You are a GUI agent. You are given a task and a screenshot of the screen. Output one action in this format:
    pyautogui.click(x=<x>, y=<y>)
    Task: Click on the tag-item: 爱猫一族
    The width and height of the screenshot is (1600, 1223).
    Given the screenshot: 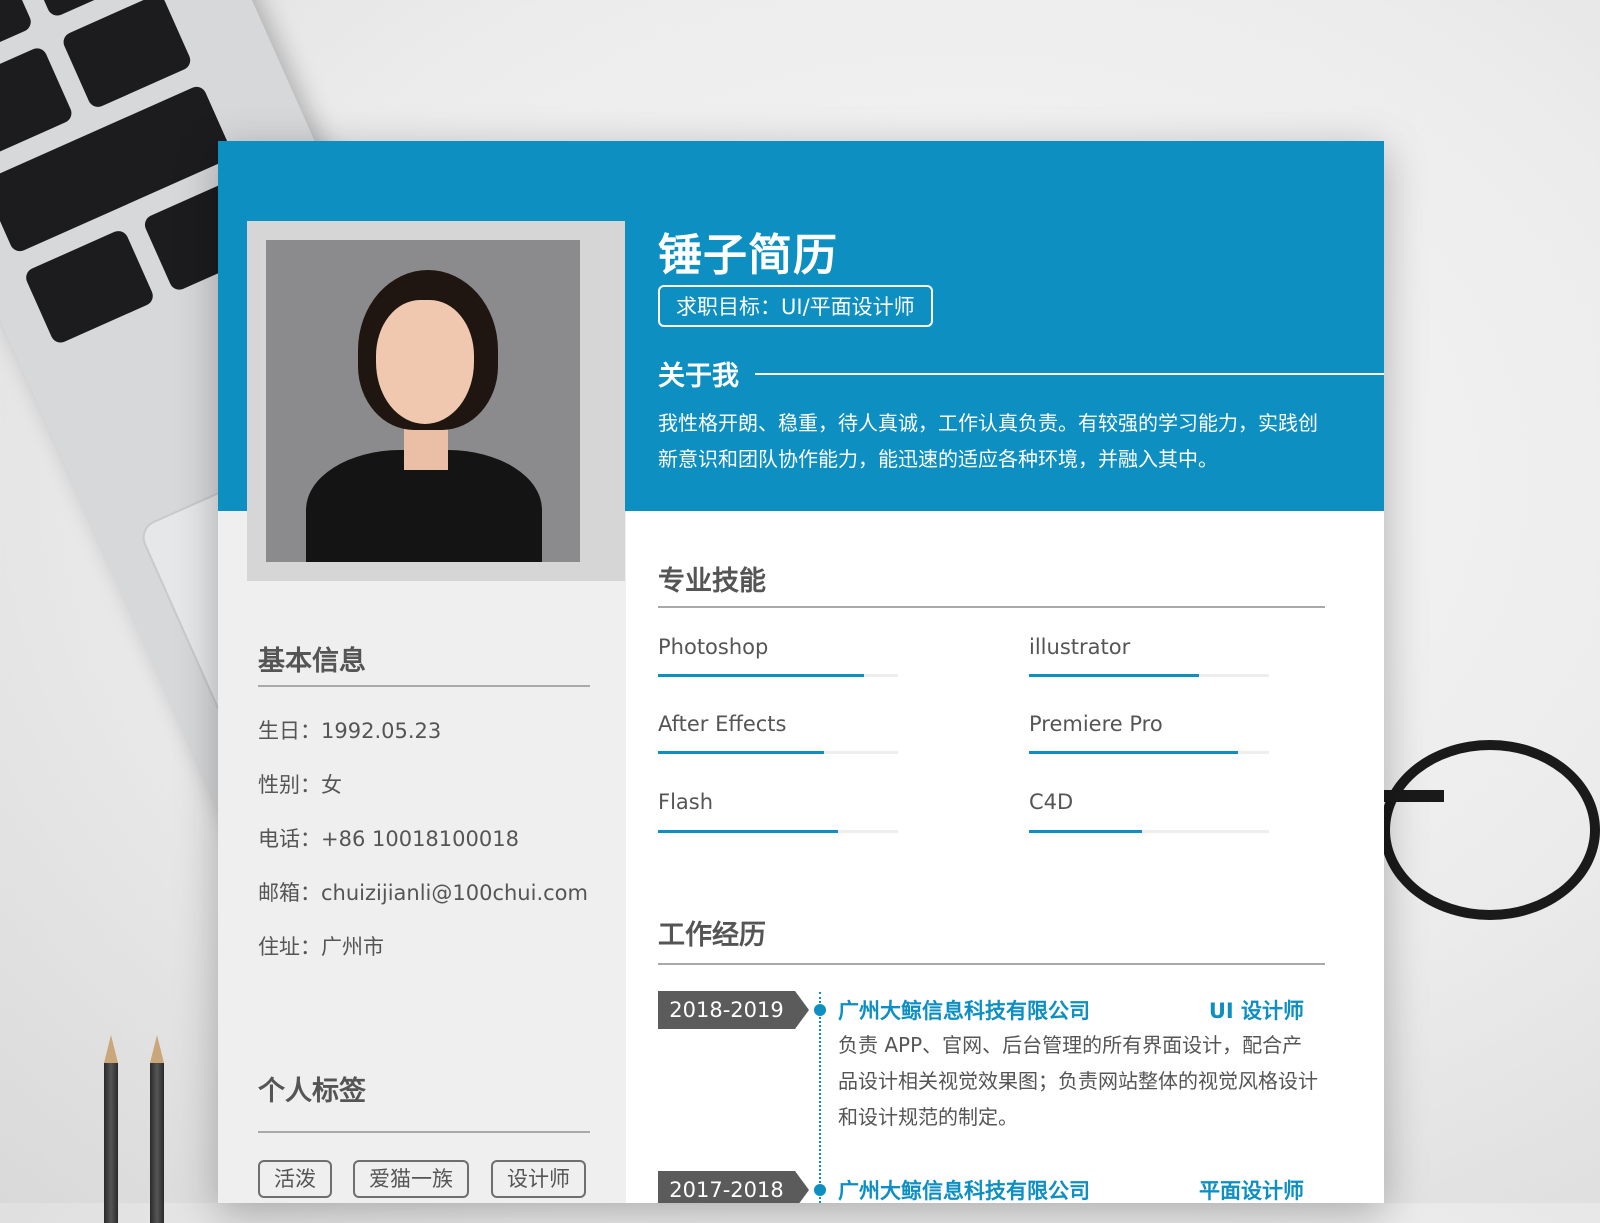 What is the action you would take?
    pyautogui.click(x=411, y=1179)
    